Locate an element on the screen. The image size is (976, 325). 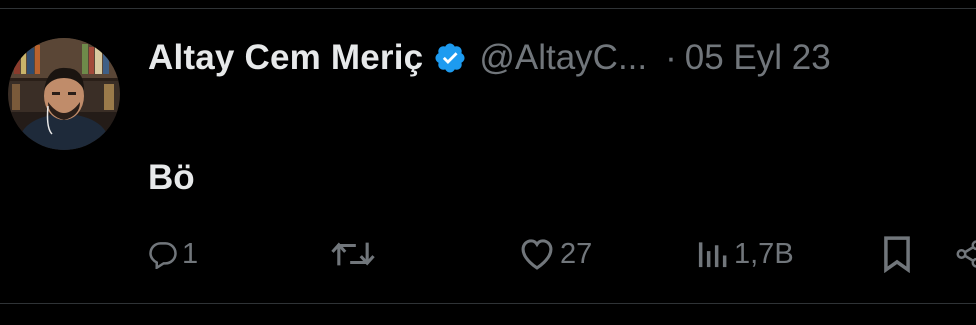
views-count: 1,7B is located at coordinates (764, 253).